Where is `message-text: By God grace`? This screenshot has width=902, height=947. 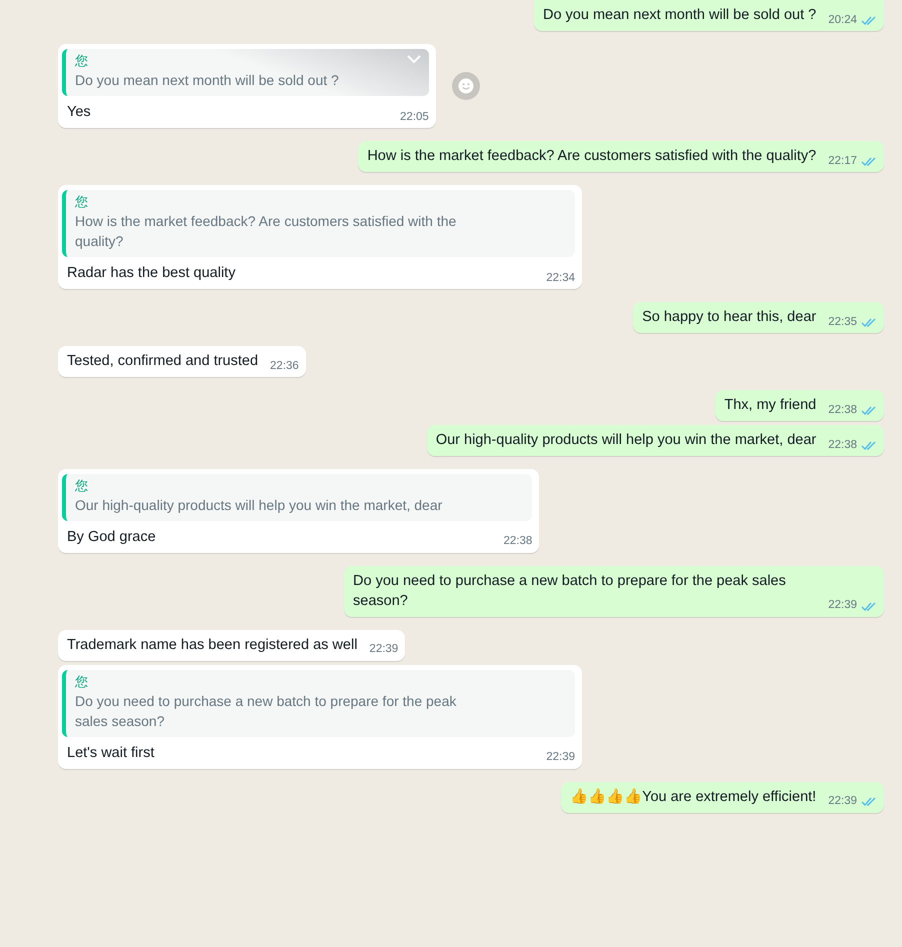
message-text: By God grace is located at coordinates (111, 537).